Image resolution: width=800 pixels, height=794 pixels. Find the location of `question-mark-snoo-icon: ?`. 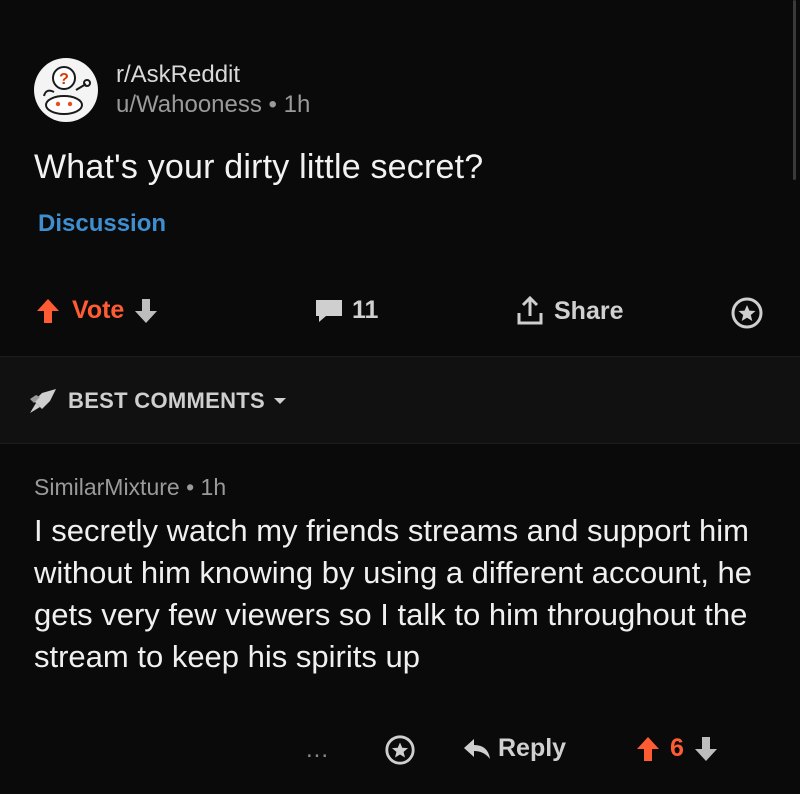

question-mark-snoo-icon: ? is located at coordinates (66, 90).